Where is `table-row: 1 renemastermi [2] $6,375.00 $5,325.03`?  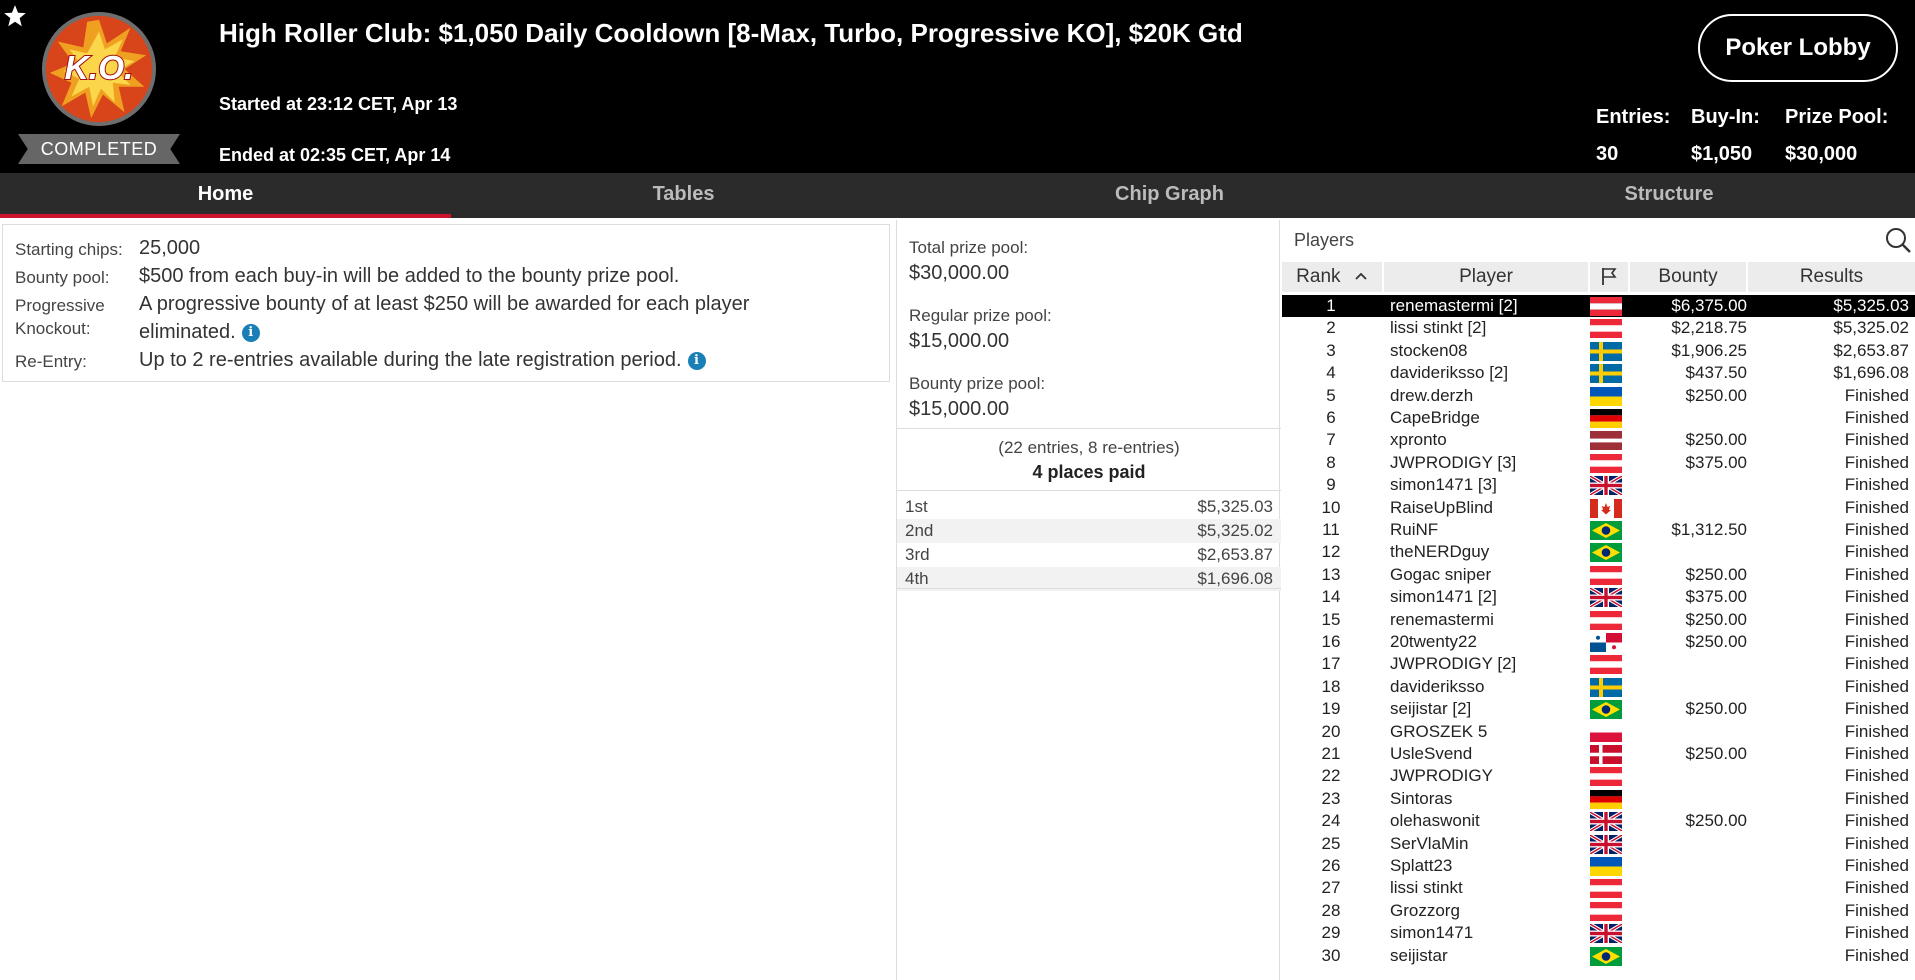
table-row: 1 renemastermi [2] $6,375.00 $5,325.03 is located at coordinates (1598, 306).